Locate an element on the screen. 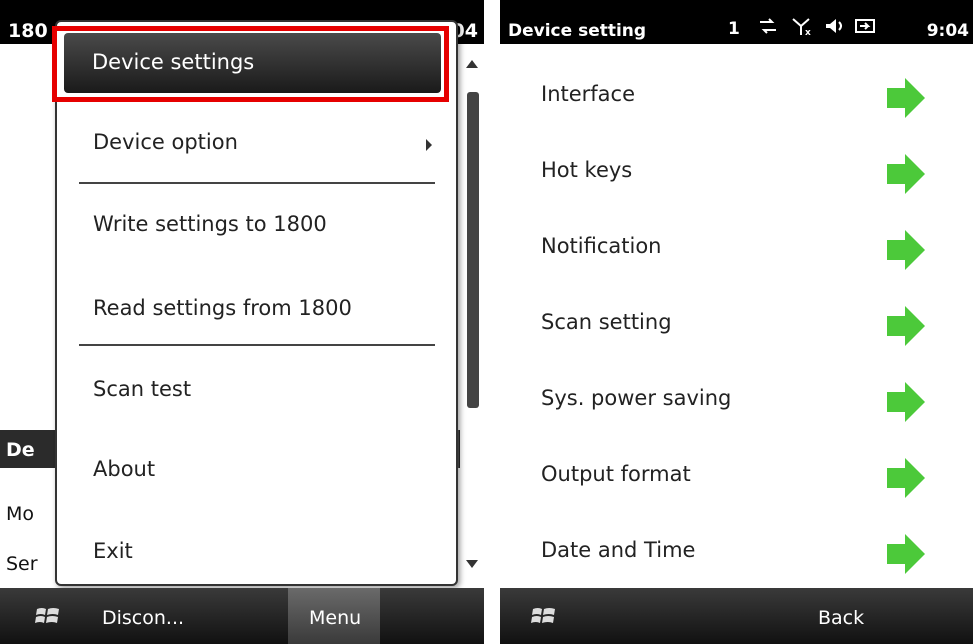  list-item-scan-setting: Scan setting is located at coordinates (736, 316).